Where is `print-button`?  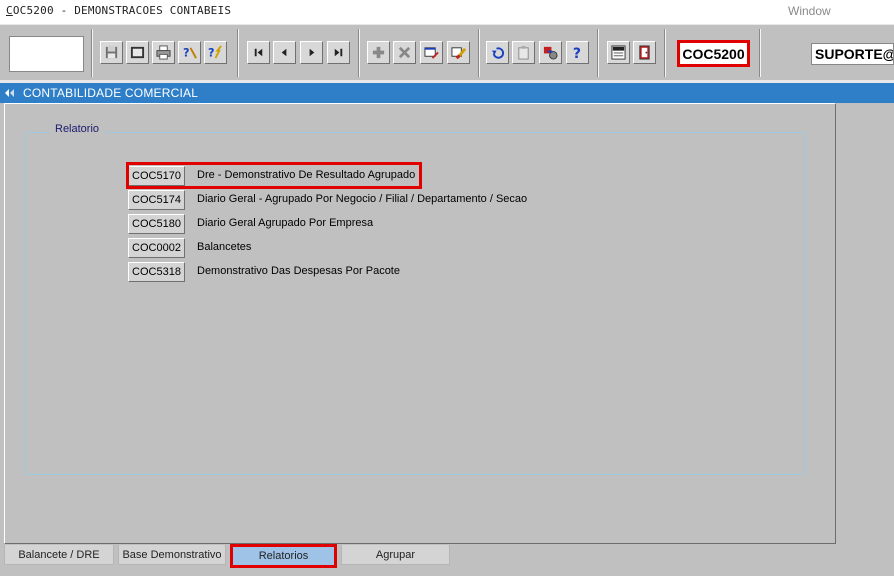 print-button is located at coordinates (163, 52).